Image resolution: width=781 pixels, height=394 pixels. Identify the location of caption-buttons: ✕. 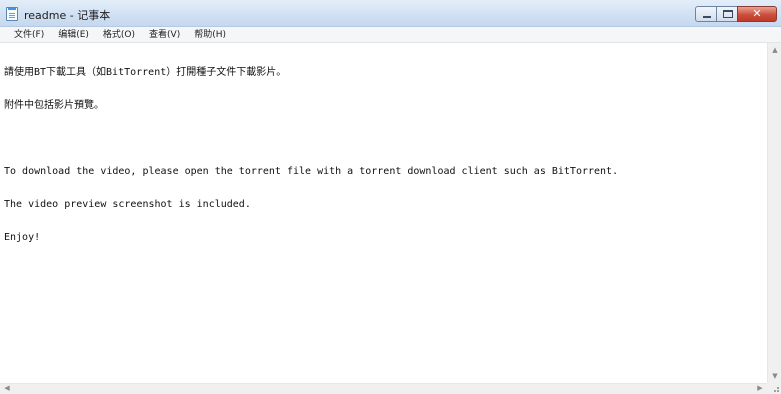
(736, 14).